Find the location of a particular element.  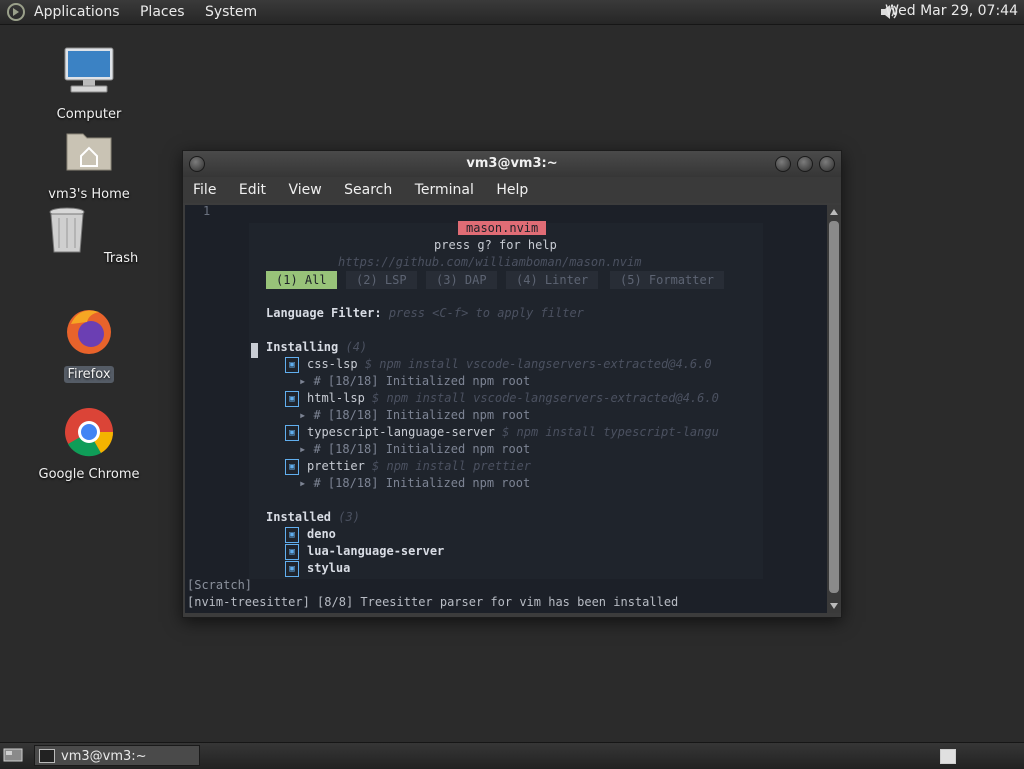

installed-item: ▣ stylua is located at coordinates (317, 568).